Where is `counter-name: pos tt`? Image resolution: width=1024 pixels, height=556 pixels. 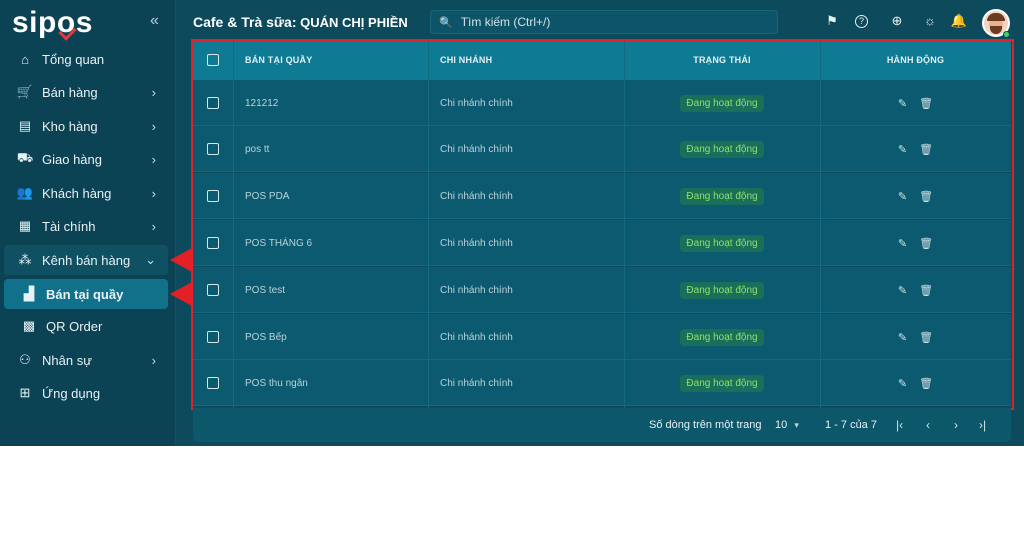 counter-name: pos tt is located at coordinates (257, 149).